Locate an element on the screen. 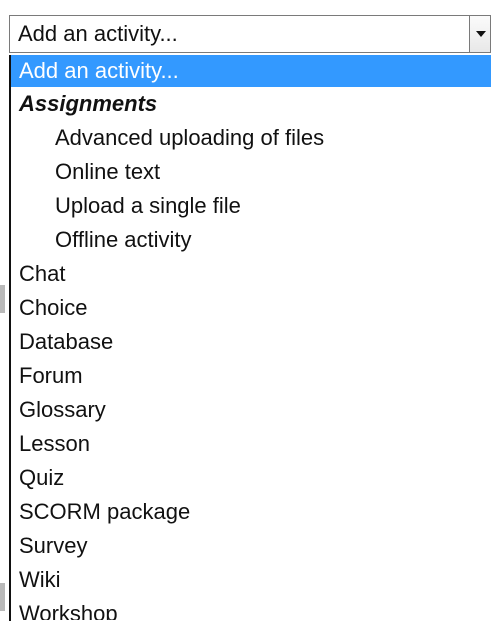 The height and width of the screenshot is (621, 491). option-survey: Survey is located at coordinates (251, 546).